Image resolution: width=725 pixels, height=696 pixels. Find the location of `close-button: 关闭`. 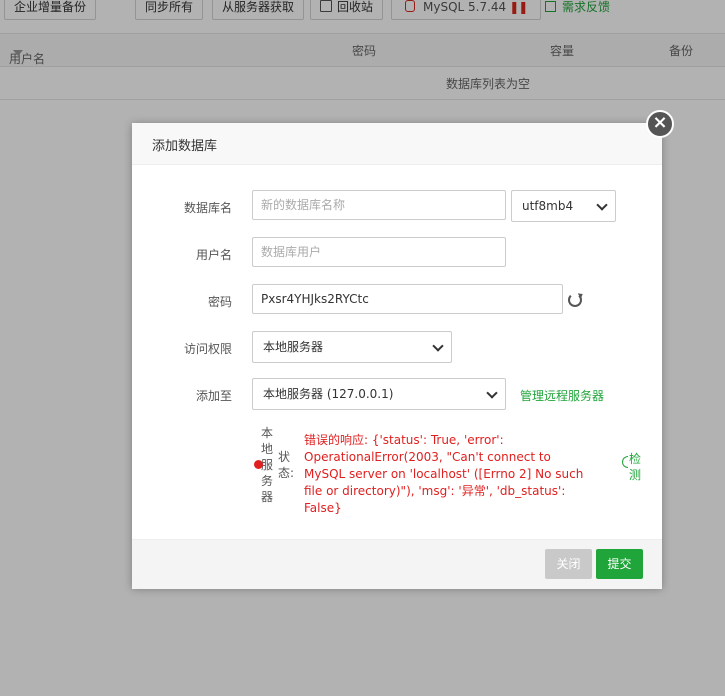

close-button: 关闭 is located at coordinates (568, 564).